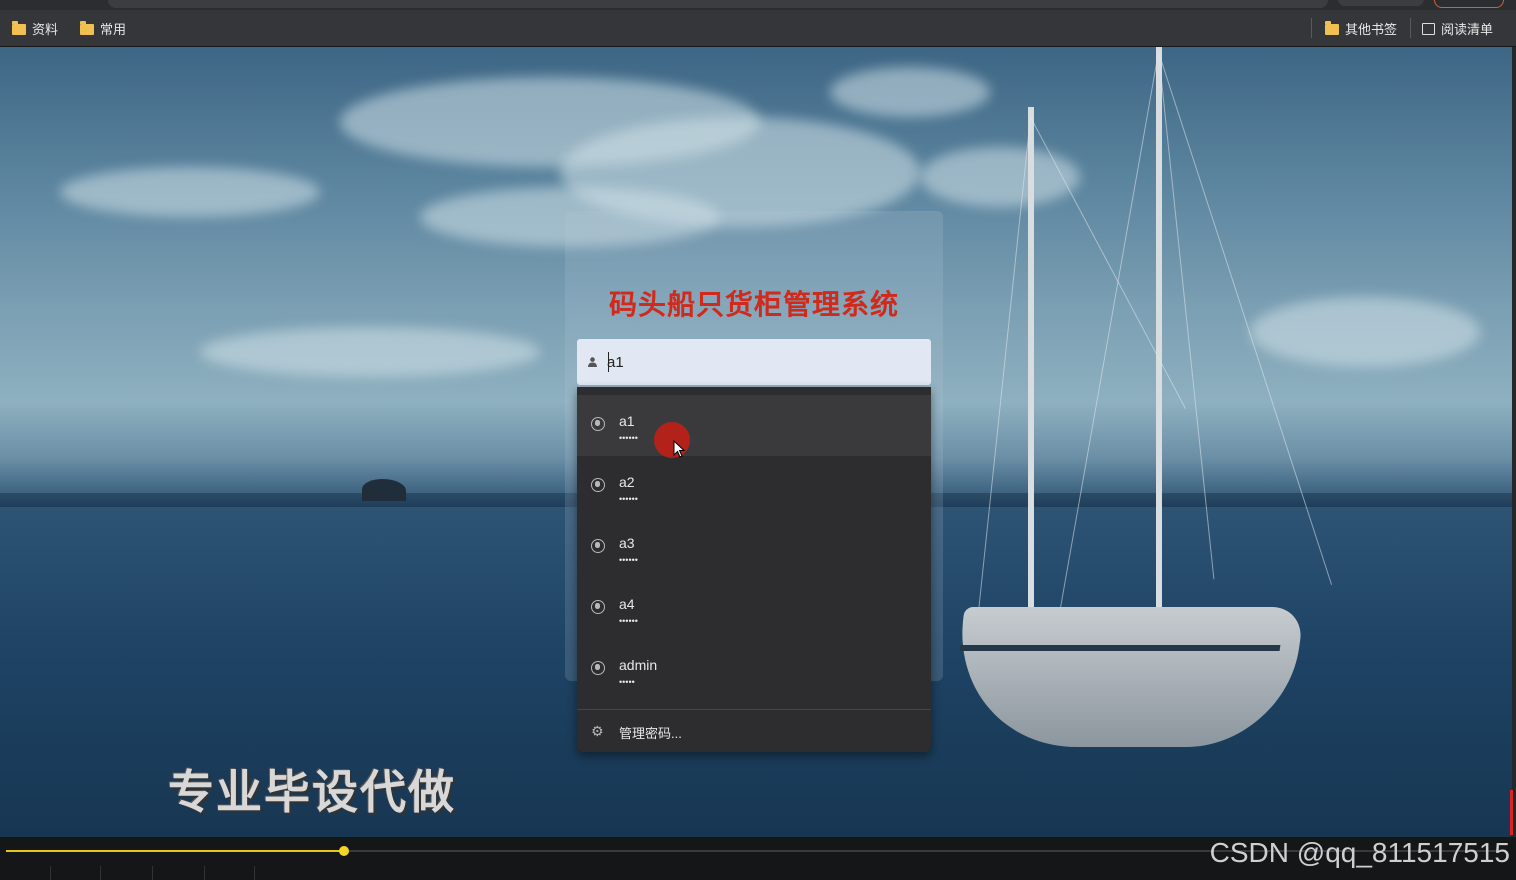 This screenshot has height=880, width=1516. What do you see at coordinates (1371, 29) in the screenshot?
I see `other-bookmarks-label: 其他书签` at bounding box center [1371, 29].